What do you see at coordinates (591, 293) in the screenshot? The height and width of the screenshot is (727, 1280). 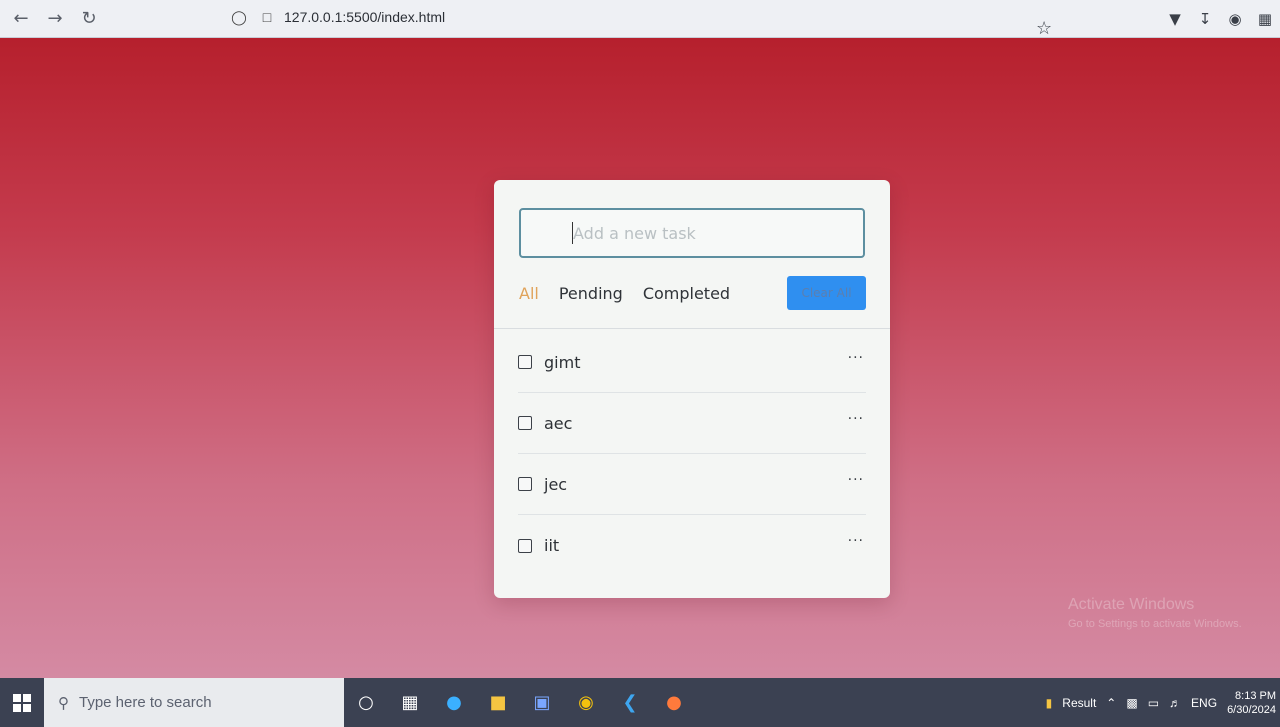 I see `filter-pending: Pending` at bounding box center [591, 293].